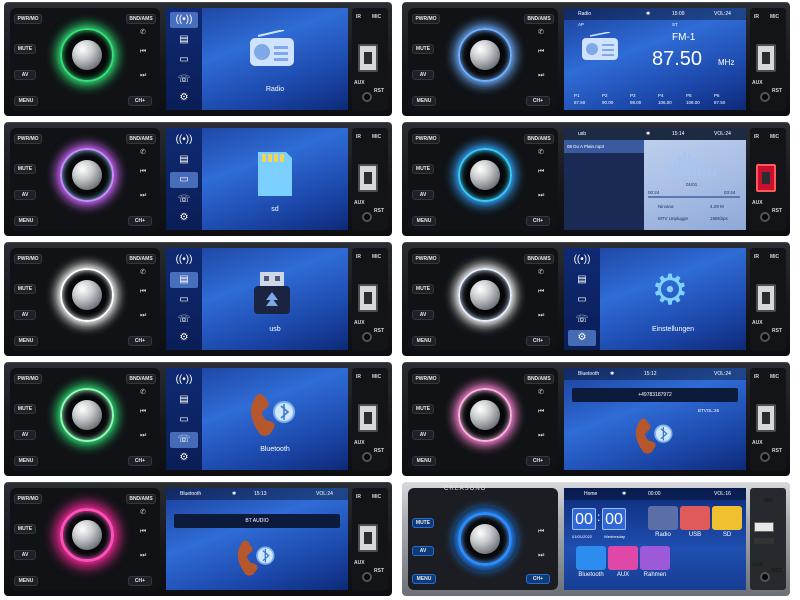 Image resolution: width=800 pixels, height=600 pixels. What do you see at coordinates (693, 99) in the screenshot?
I see `preset-item: P5 108.00` at bounding box center [693, 99].